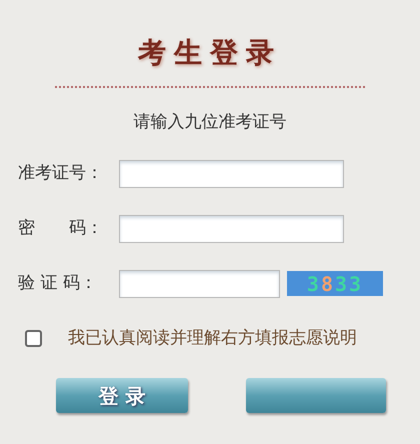 This screenshot has height=444, width=420. Describe the element at coordinates (231, 174) in the screenshot. I see `exam-number-field` at that location.